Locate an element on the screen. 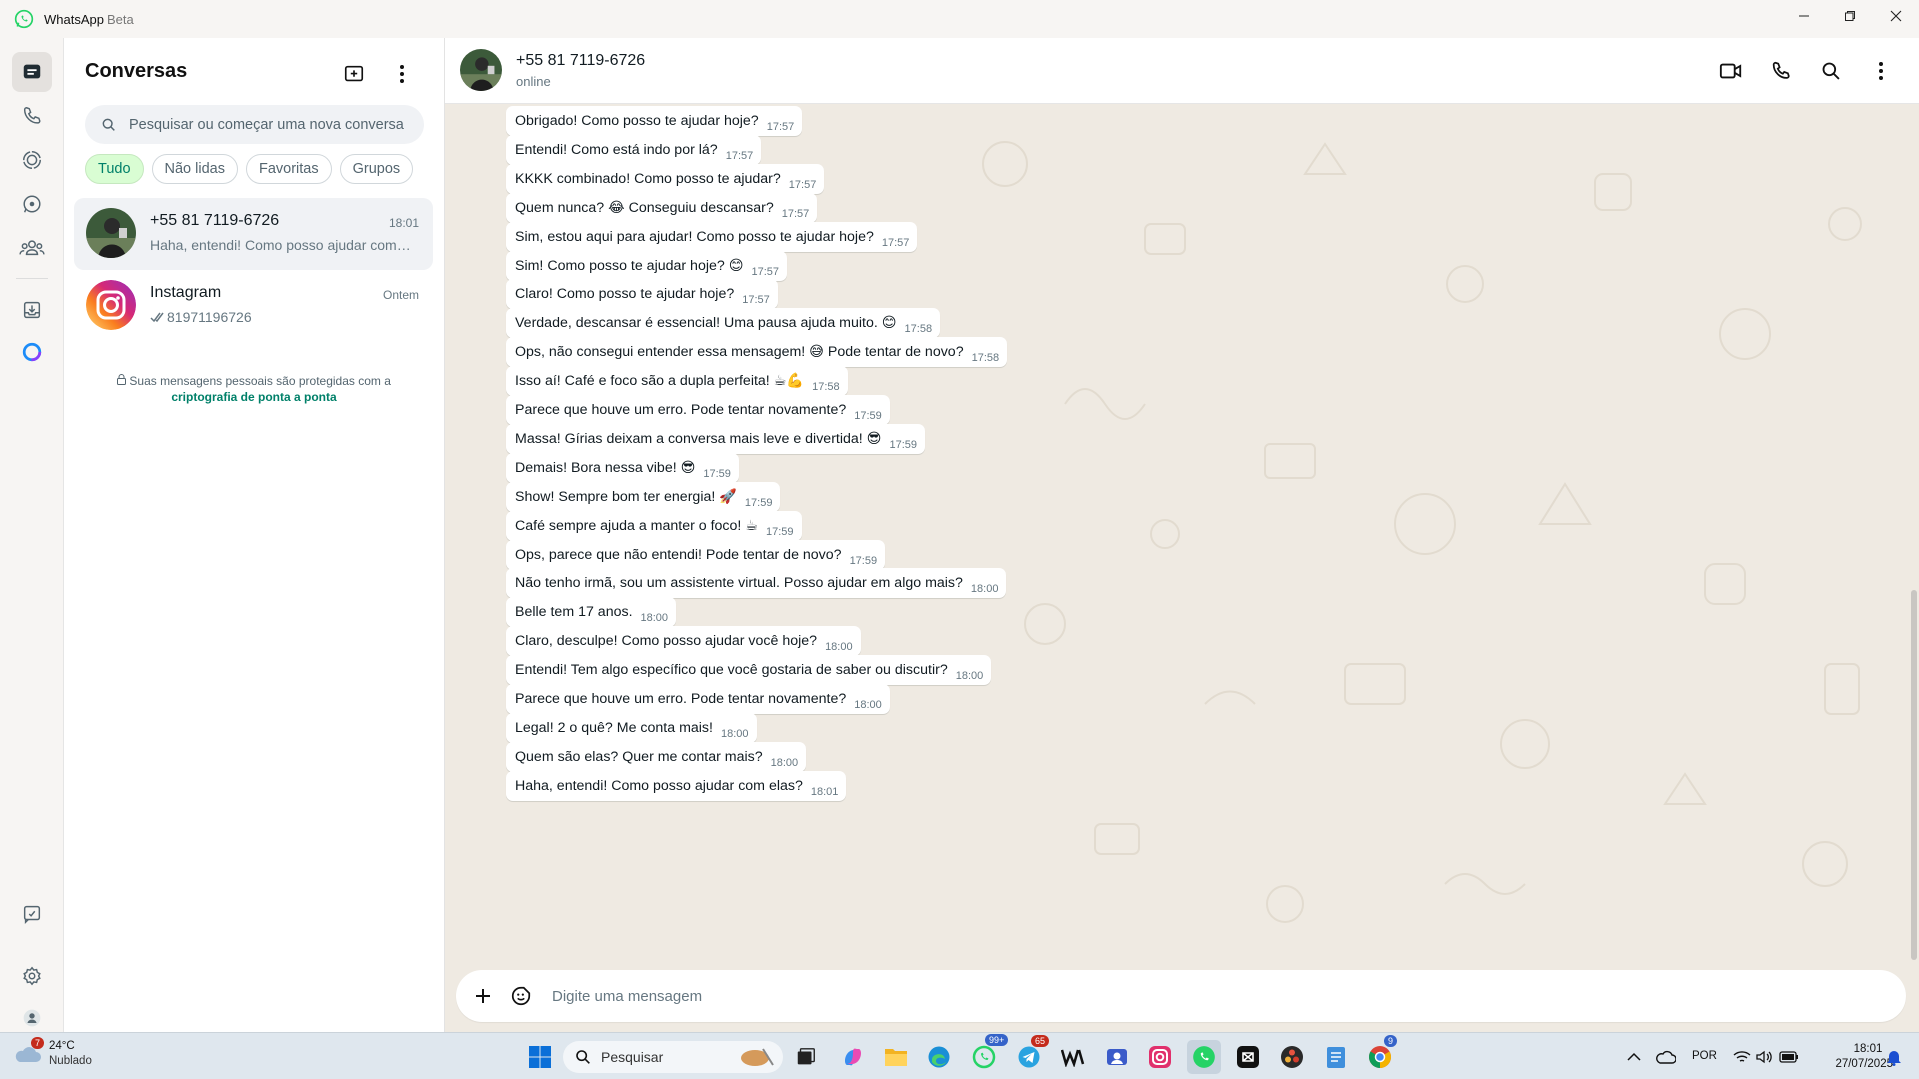  chat-list-item: Instagram Ontem 81971196726 is located at coordinates (253, 306).